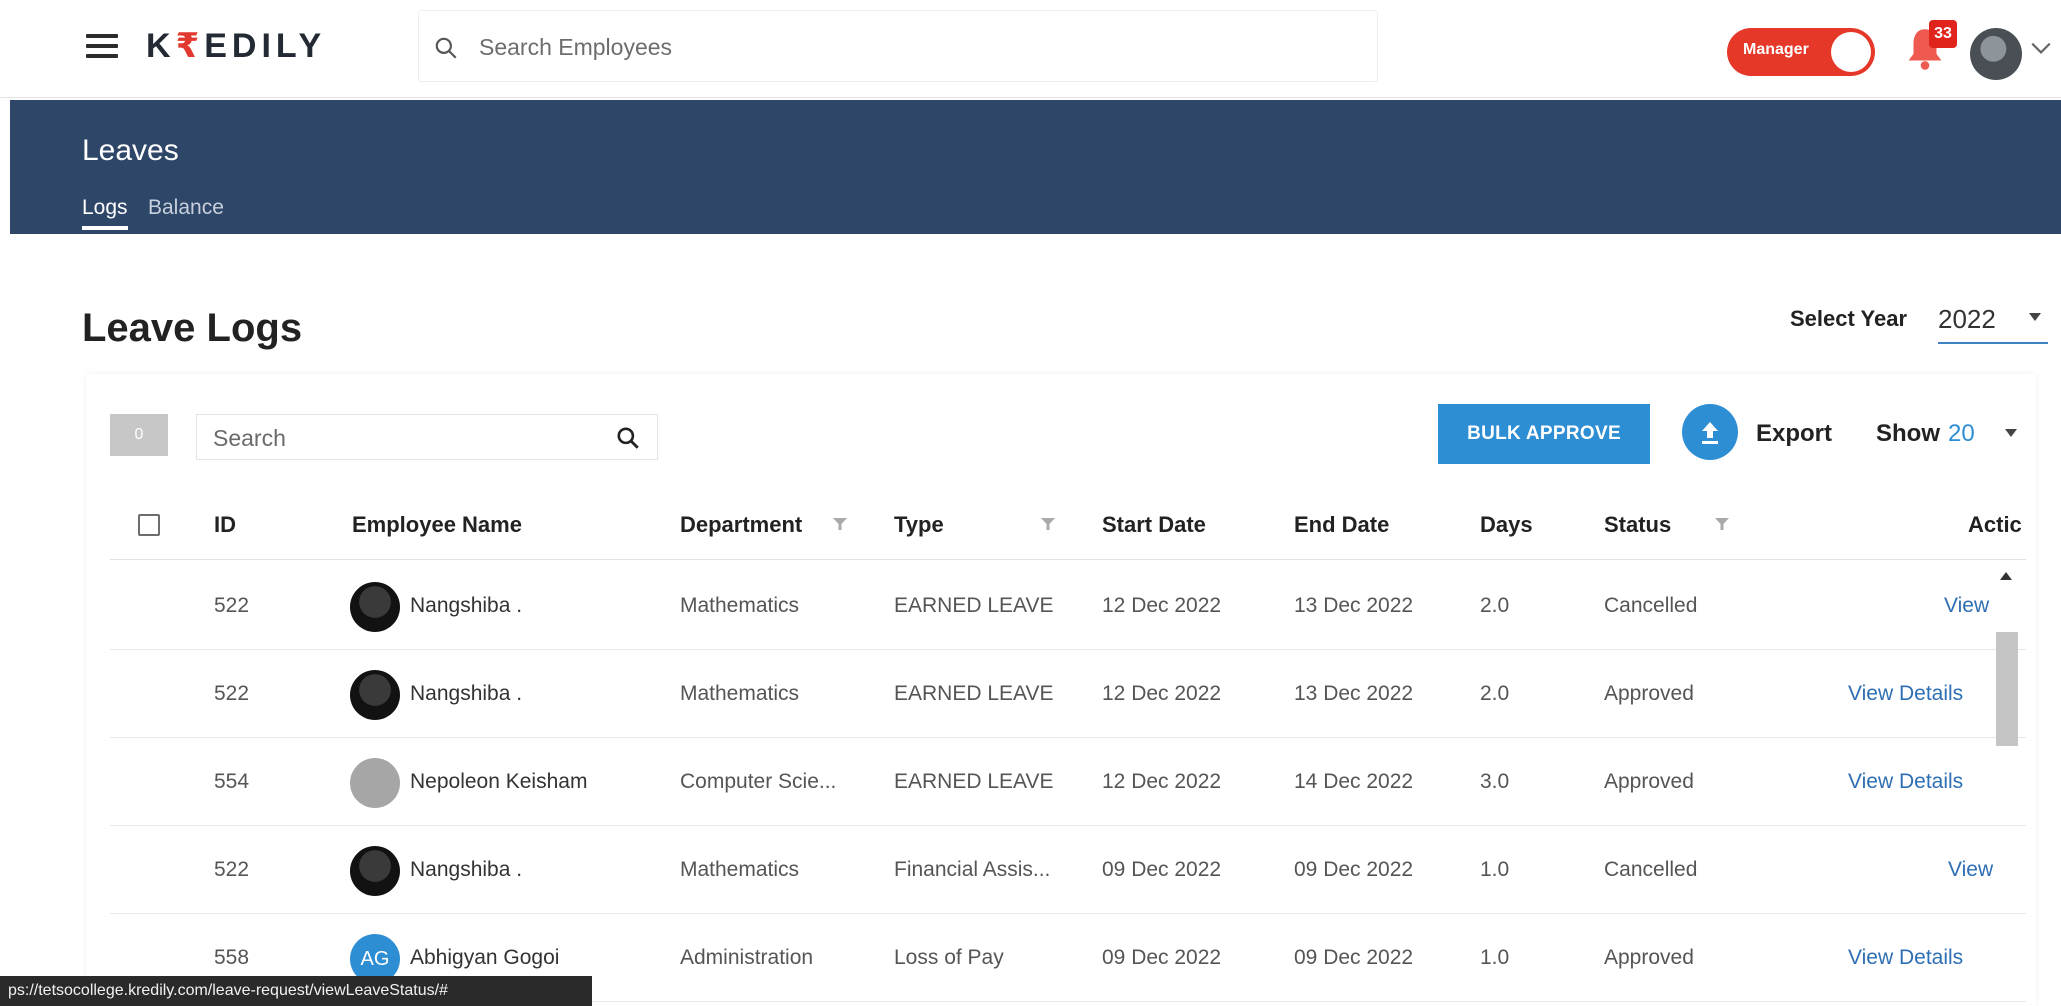  What do you see at coordinates (1776, 49) in the screenshot?
I see `manager-toggle-label: Manager` at bounding box center [1776, 49].